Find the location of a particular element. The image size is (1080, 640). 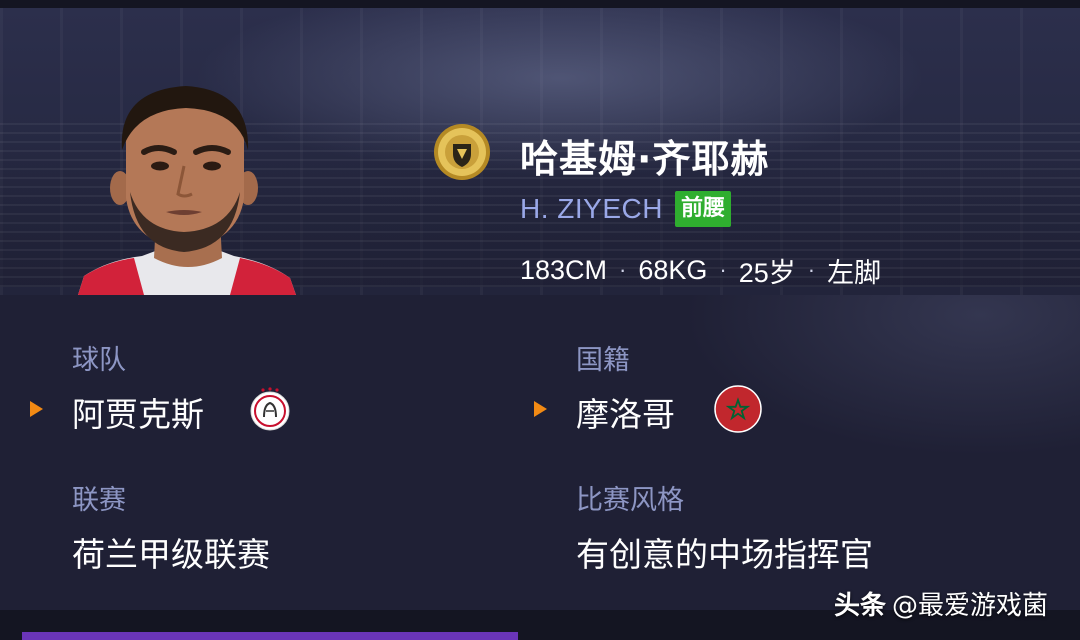

player-name-cn: 哈基姆·齐耶赫 is located at coordinates (645, 159).